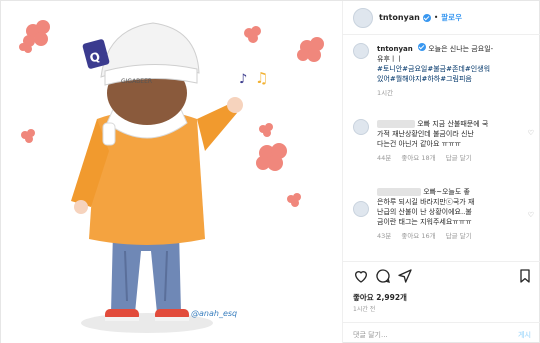 The width and height of the screenshot is (540, 343). What do you see at coordinates (524, 335) in the screenshot?
I see `post-comment-button: 게시` at bounding box center [524, 335].